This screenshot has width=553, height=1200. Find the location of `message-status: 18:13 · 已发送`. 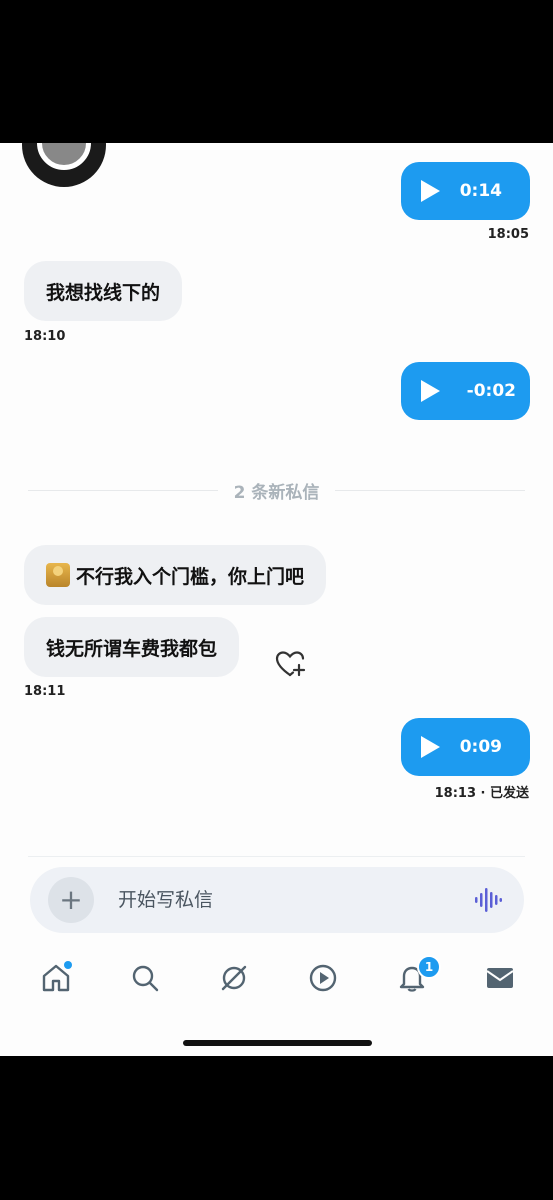

message-status: 18:13 · 已发送 is located at coordinates (481, 793).